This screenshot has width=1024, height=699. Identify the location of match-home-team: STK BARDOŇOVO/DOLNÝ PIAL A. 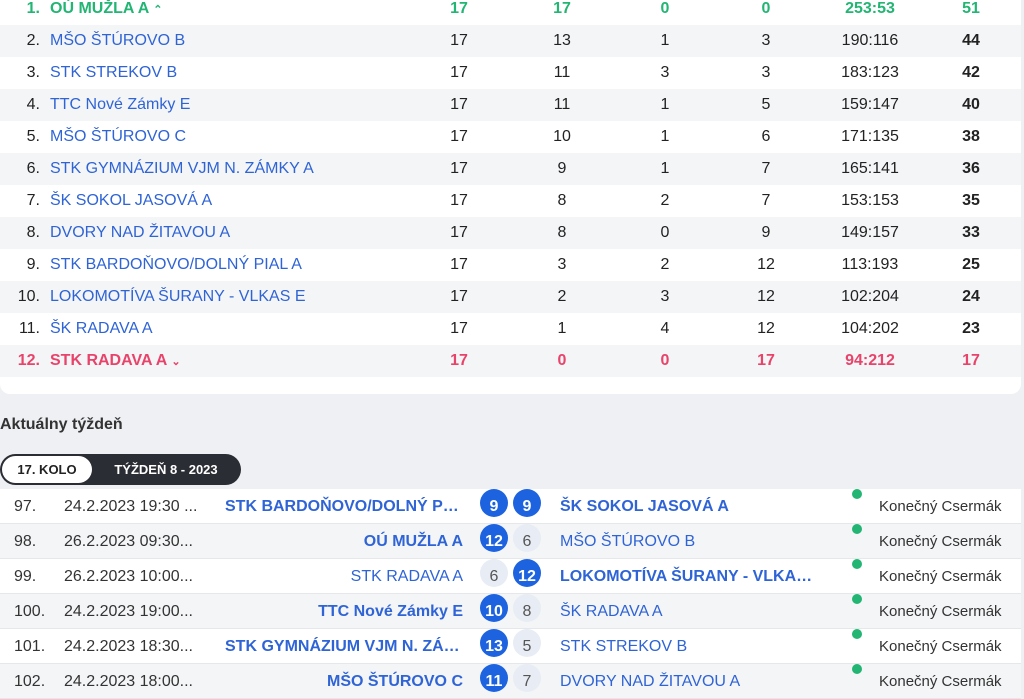
(344, 506).